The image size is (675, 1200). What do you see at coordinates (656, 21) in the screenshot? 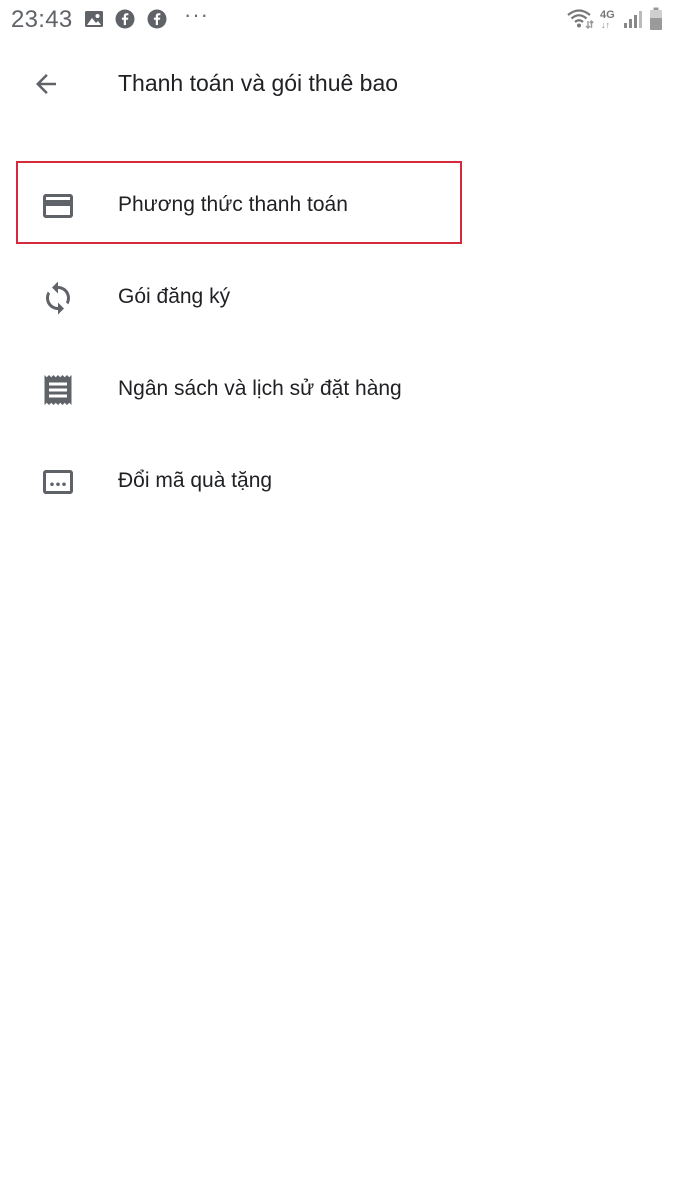
I see `battery-icon` at bounding box center [656, 21].